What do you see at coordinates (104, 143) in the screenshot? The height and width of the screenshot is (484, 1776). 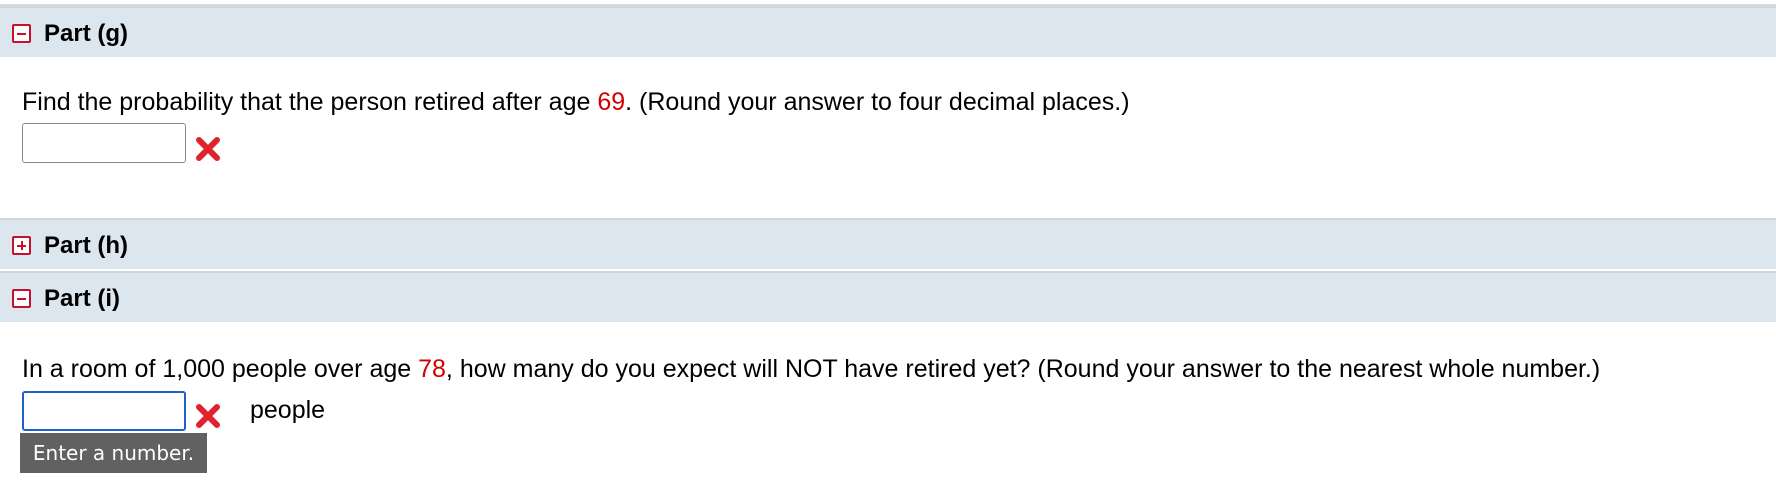 I see `part-g-answer-input` at bounding box center [104, 143].